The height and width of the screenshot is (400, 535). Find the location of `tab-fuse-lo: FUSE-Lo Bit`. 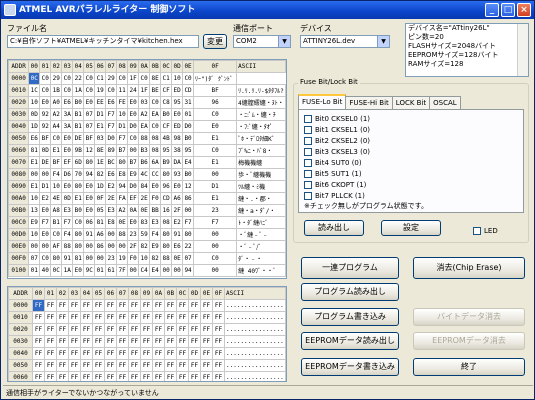

tab-fuse-lo: FUSE-Lo Bit is located at coordinates (322, 101).